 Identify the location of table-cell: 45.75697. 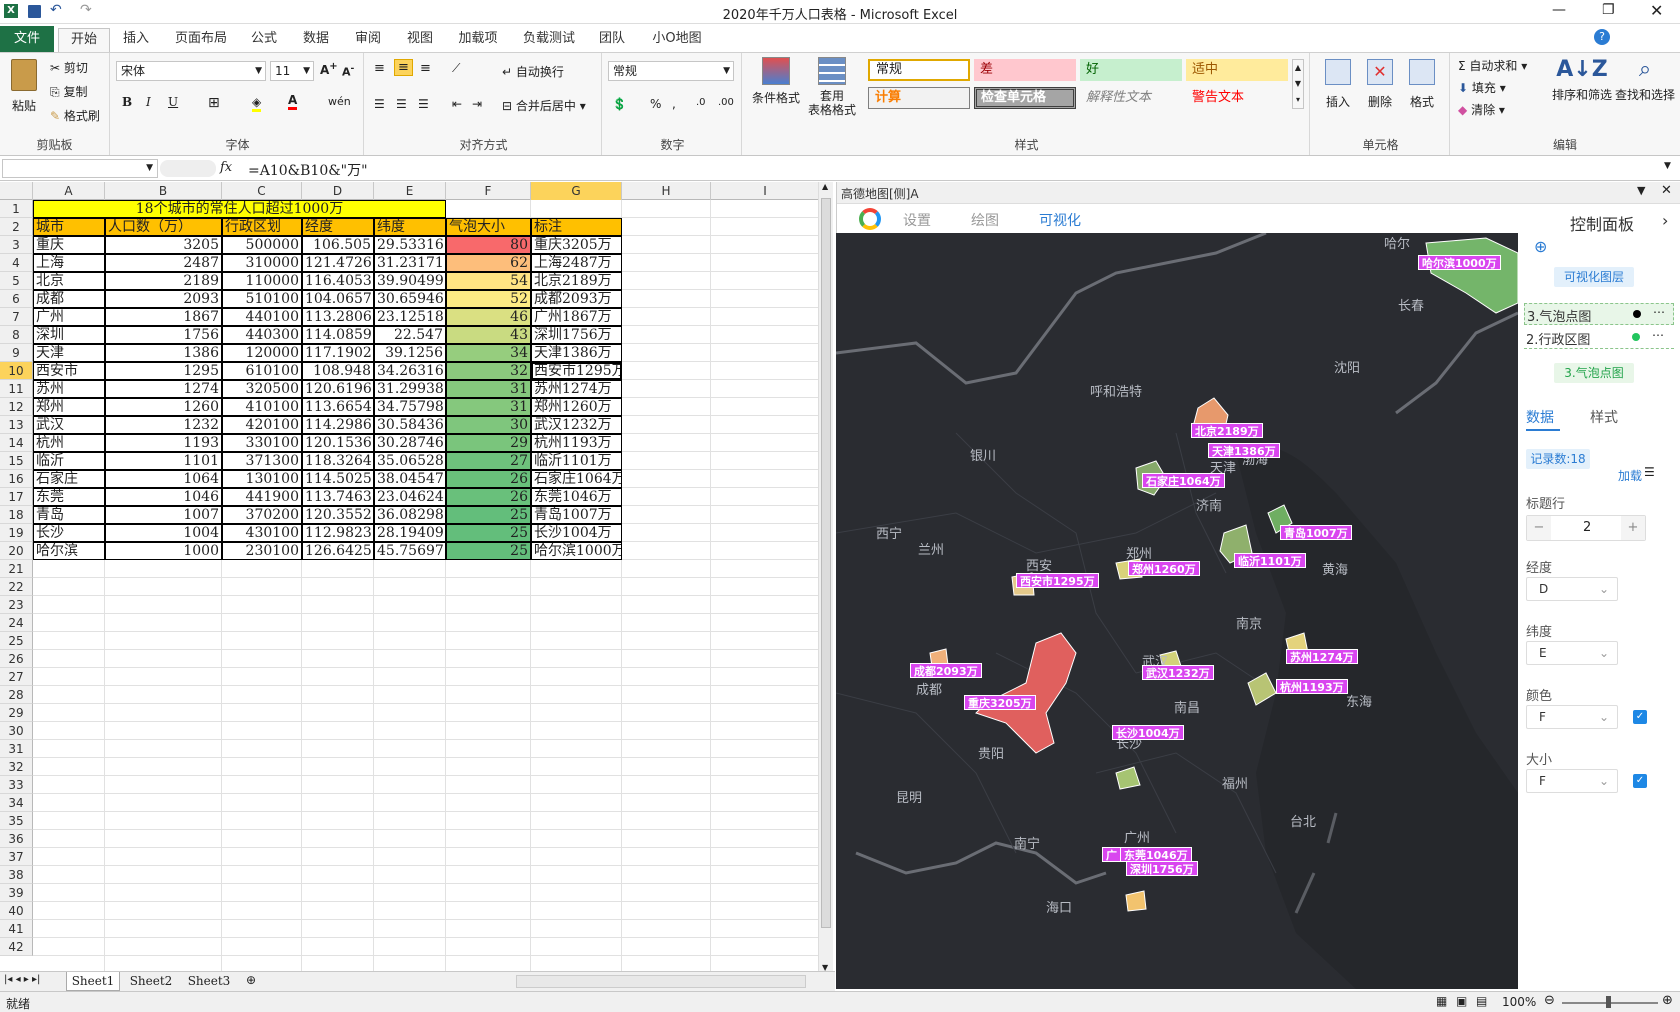
(410, 551).